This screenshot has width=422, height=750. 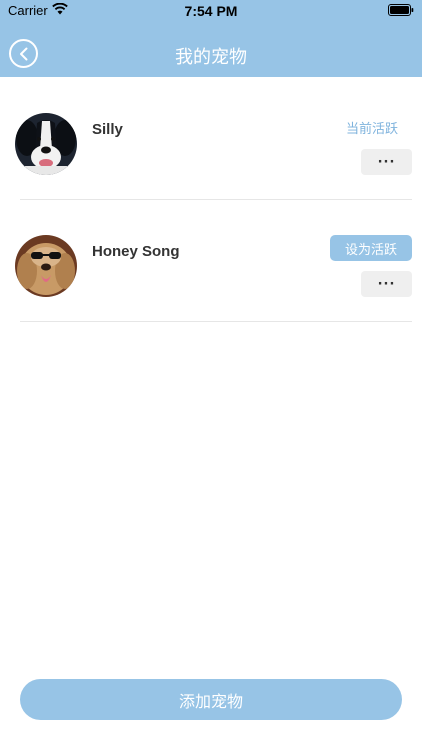 I want to click on clock-time: 7:54 PM, so click(x=211, y=11).